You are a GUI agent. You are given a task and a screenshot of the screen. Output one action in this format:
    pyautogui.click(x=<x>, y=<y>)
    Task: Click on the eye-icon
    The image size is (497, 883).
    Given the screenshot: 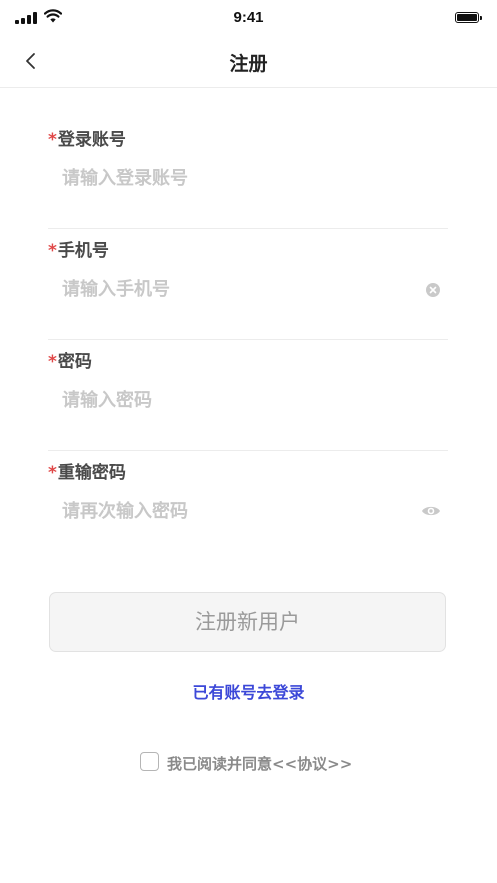 What is the action you would take?
    pyautogui.click(x=431, y=511)
    